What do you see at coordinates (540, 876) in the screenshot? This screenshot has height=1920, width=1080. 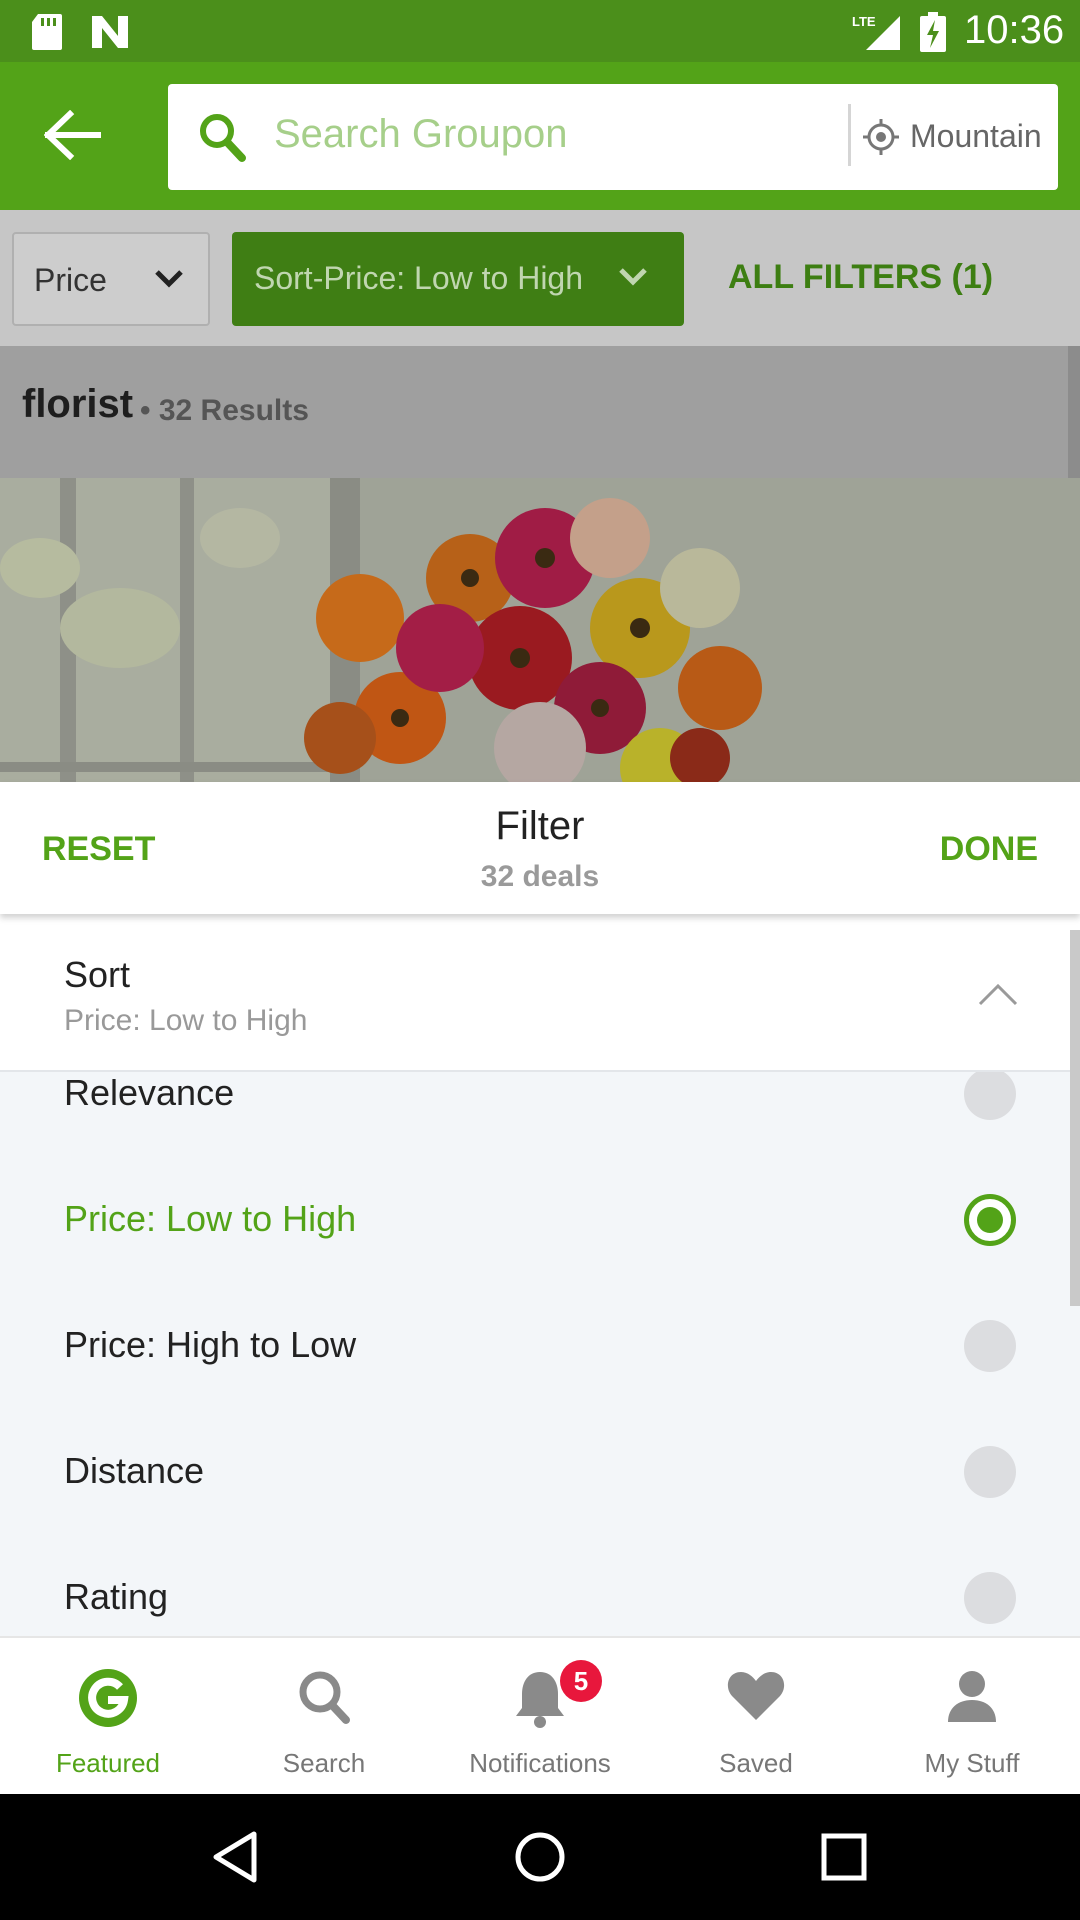 I see `deals-count: 32 deals` at bounding box center [540, 876].